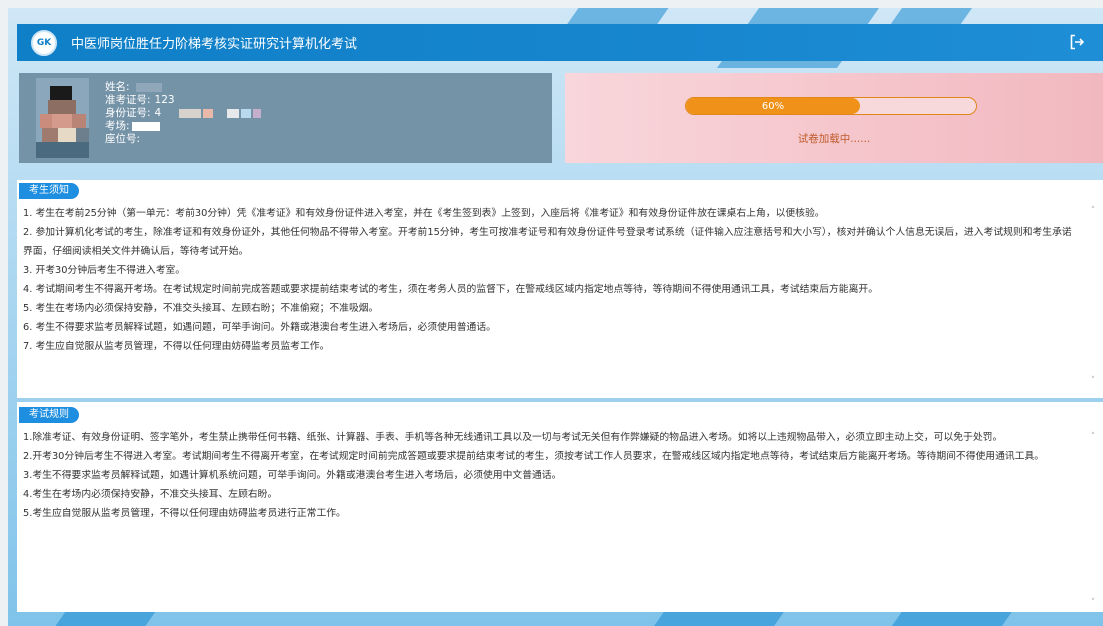 The width and height of the screenshot is (1103, 626). Describe the element at coordinates (123, 139) in the screenshot. I see `seat-label: 座位号:` at that location.